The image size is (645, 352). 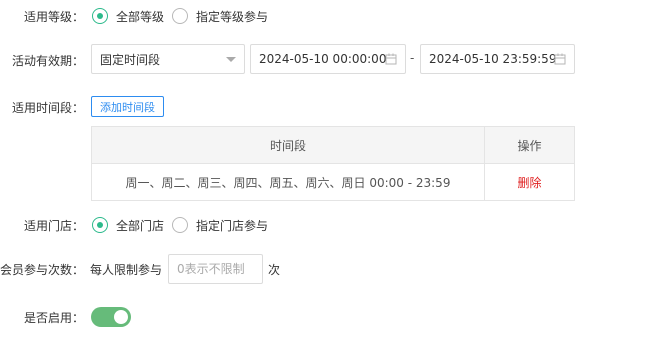 What do you see at coordinates (47, 107) in the screenshot?
I see `timeslot-label: 适用时间段：` at bounding box center [47, 107].